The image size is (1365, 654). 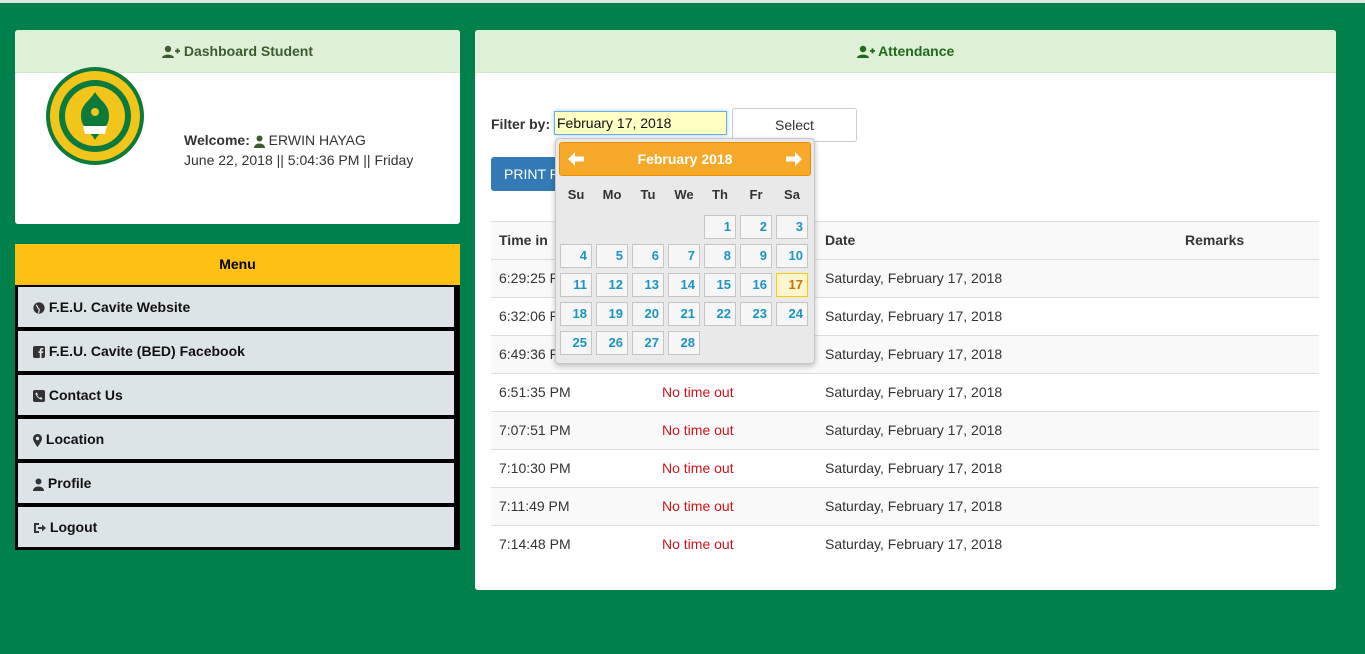 What do you see at coordinates (69, 483) in the screenshot?
I see `menu-item-label: Profile` at bounding box center [69, 483].